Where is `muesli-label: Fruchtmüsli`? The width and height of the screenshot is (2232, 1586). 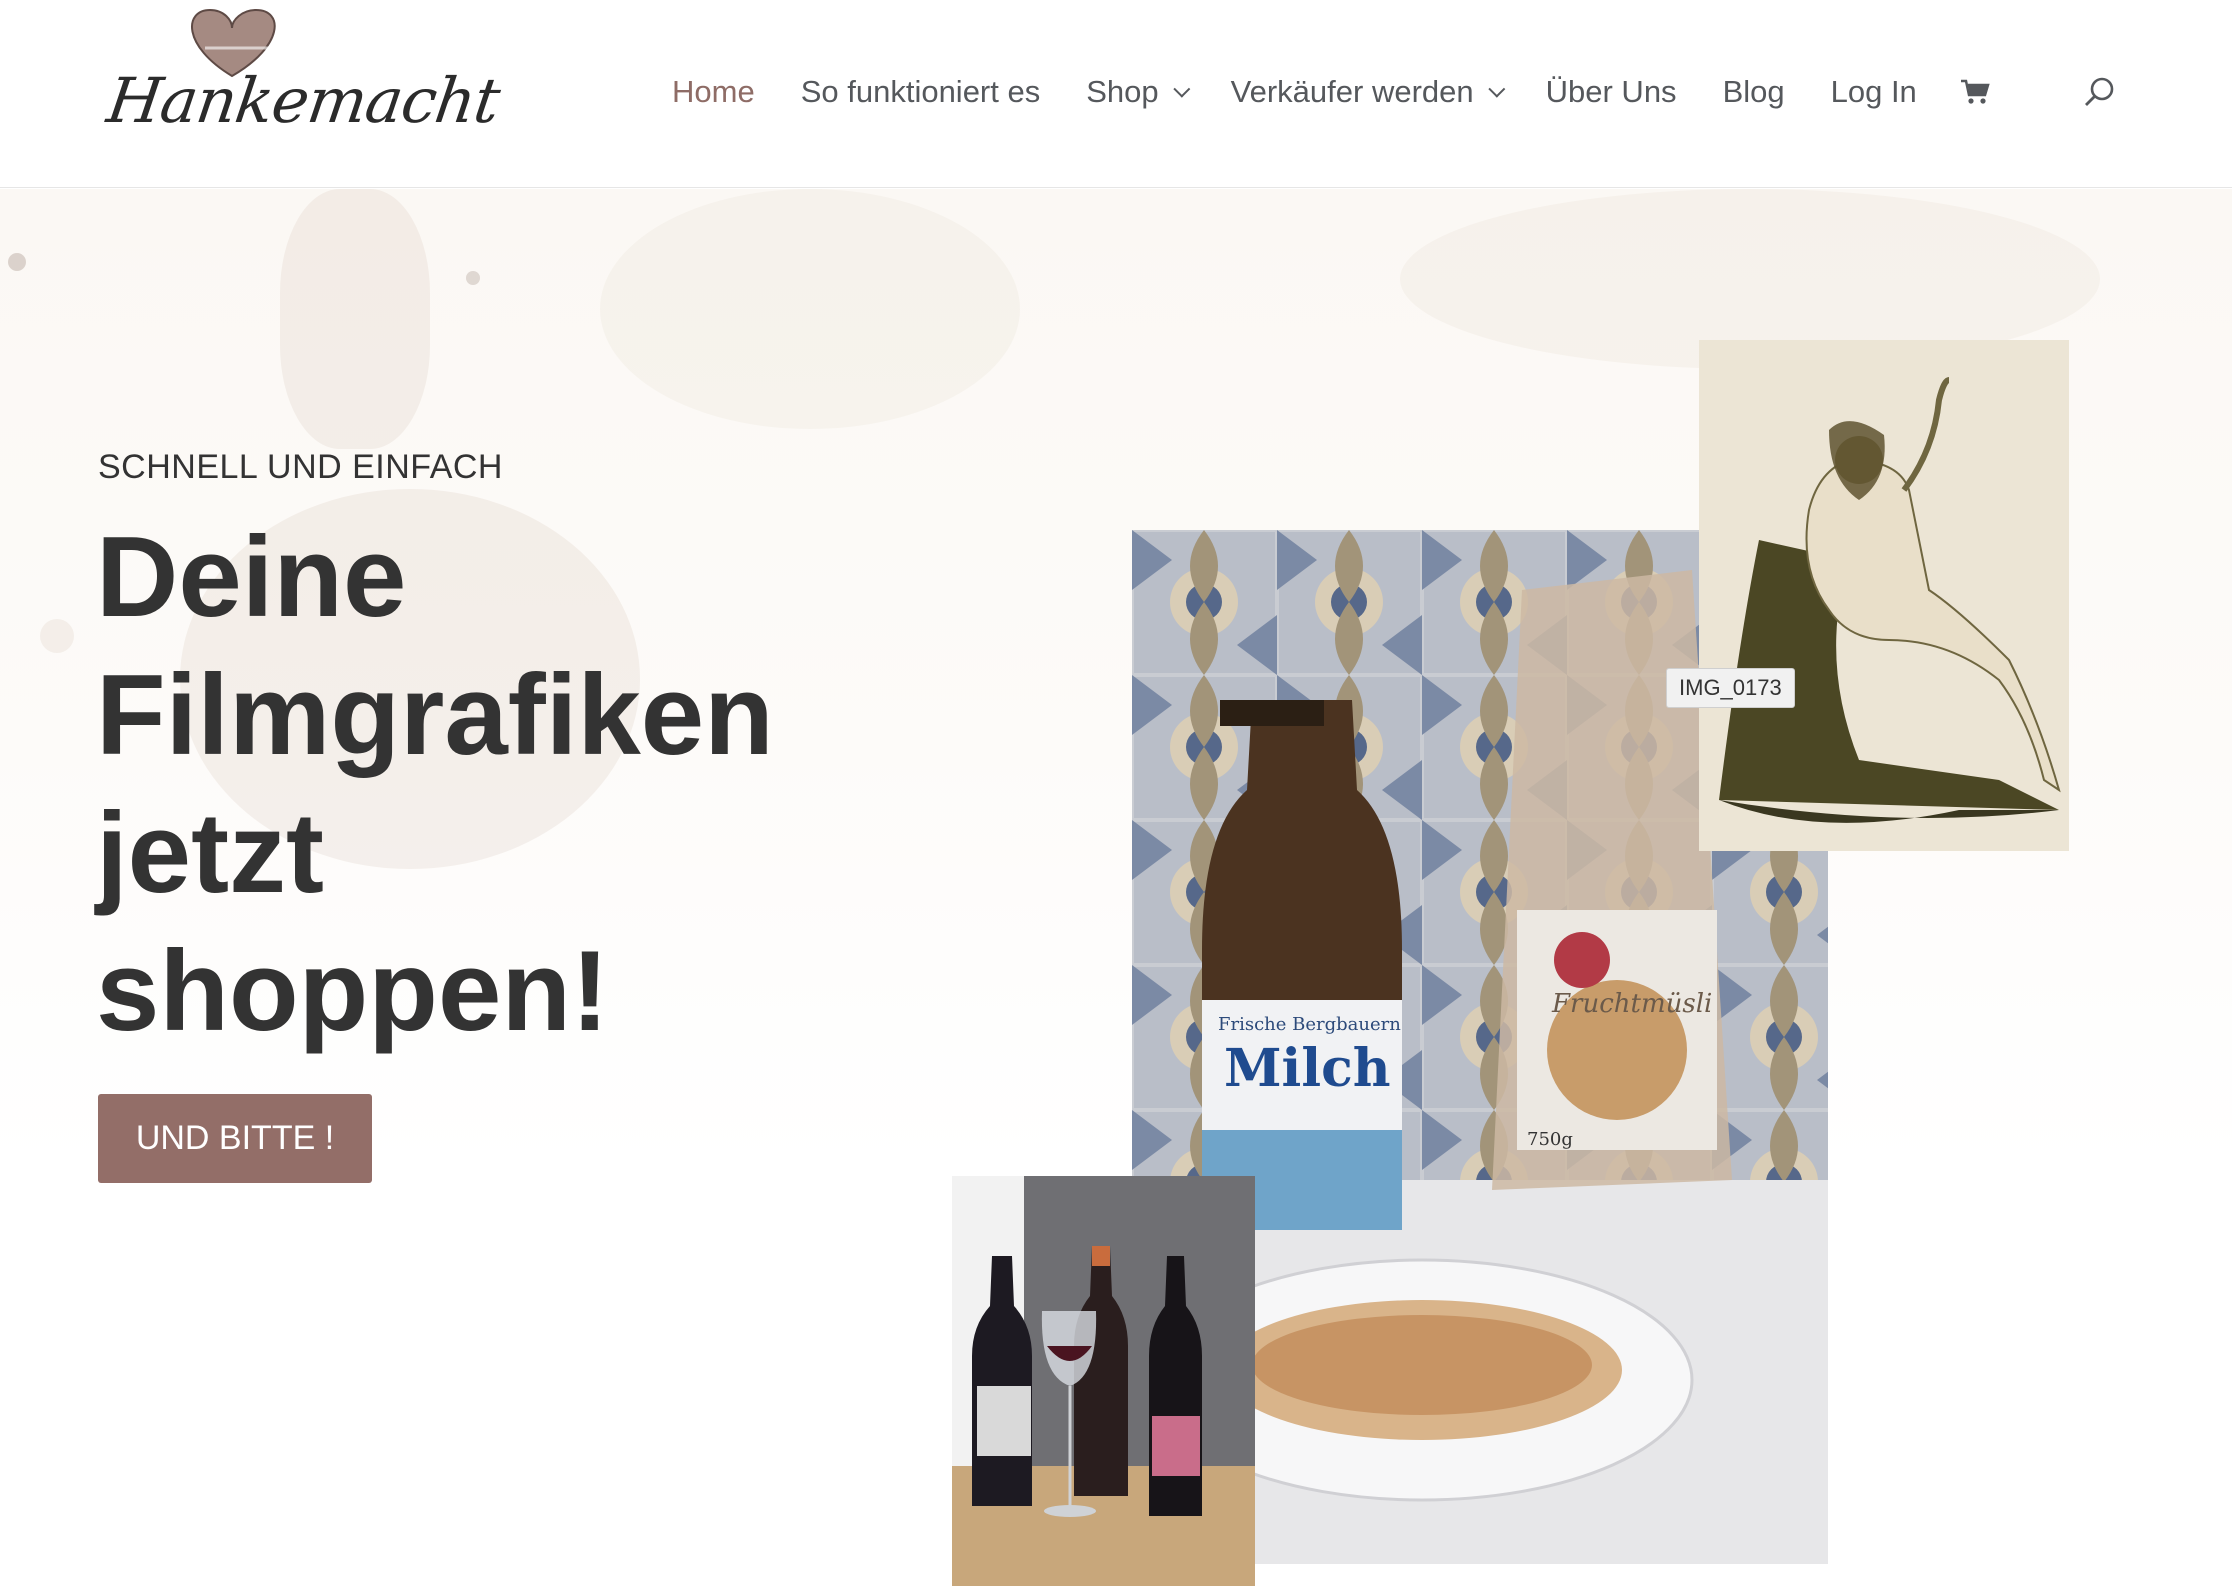
muesli-label: Fruchtmüsli is located at coordinates (1631, 1004).